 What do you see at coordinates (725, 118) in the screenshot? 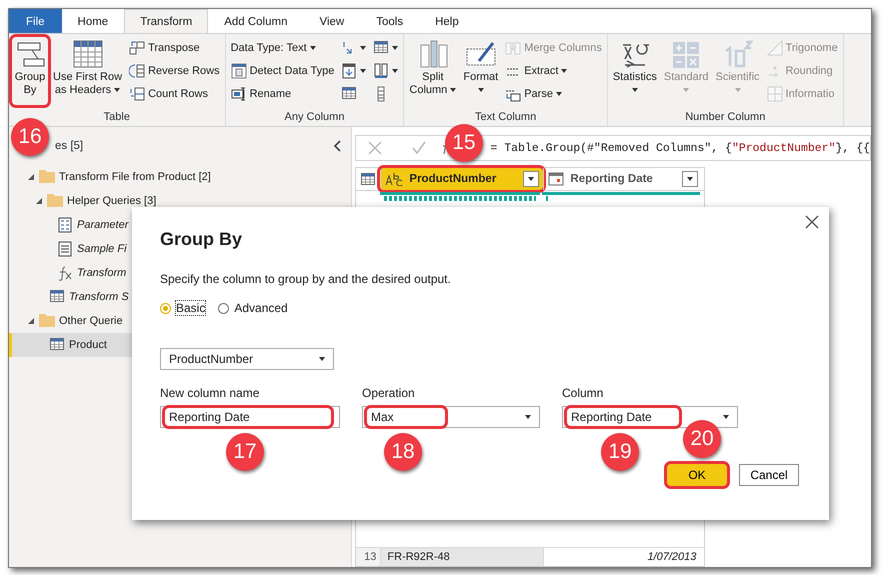
I see `group-label: Number Column` at bounding box center [725, 118].